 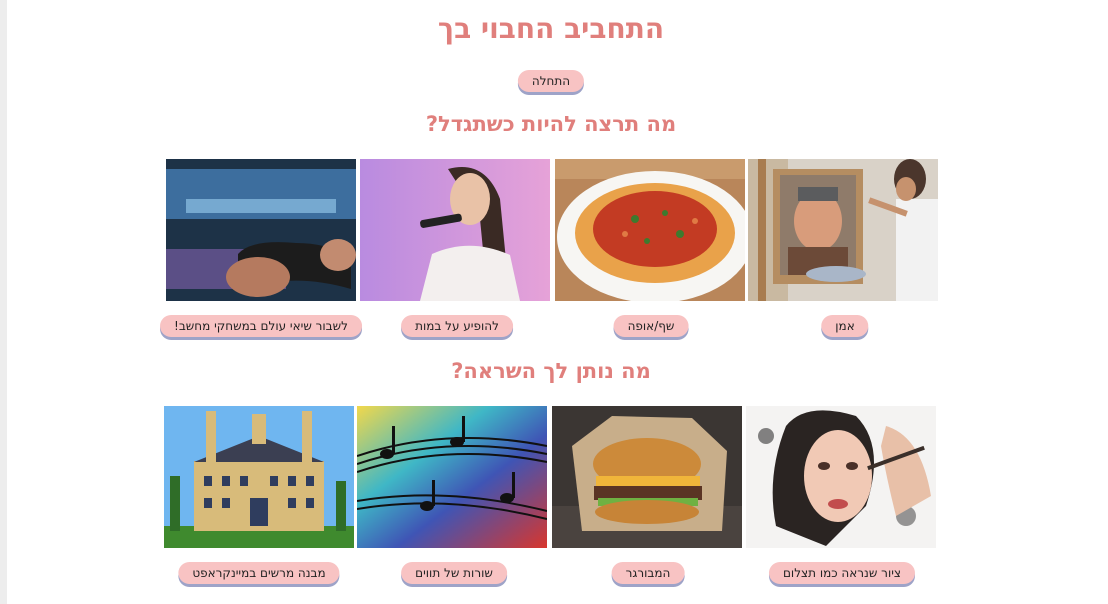 I want to click on pasta-plate-image, so click(x=650, y=230).